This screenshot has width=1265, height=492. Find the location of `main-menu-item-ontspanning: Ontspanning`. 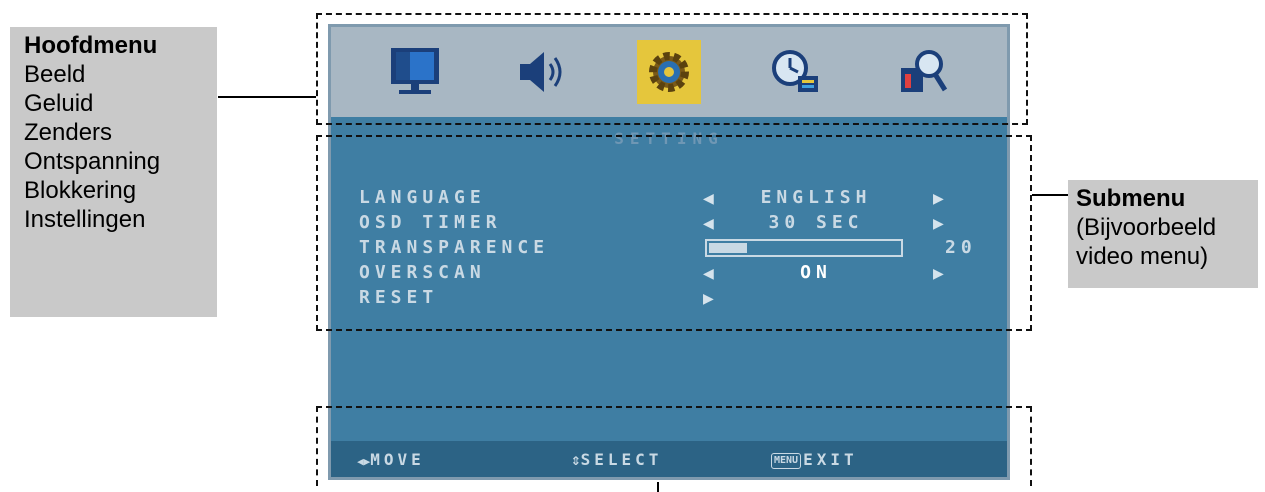

main-menu-item-ontspanning: Ontspanning is located at coordinates (92, 161).